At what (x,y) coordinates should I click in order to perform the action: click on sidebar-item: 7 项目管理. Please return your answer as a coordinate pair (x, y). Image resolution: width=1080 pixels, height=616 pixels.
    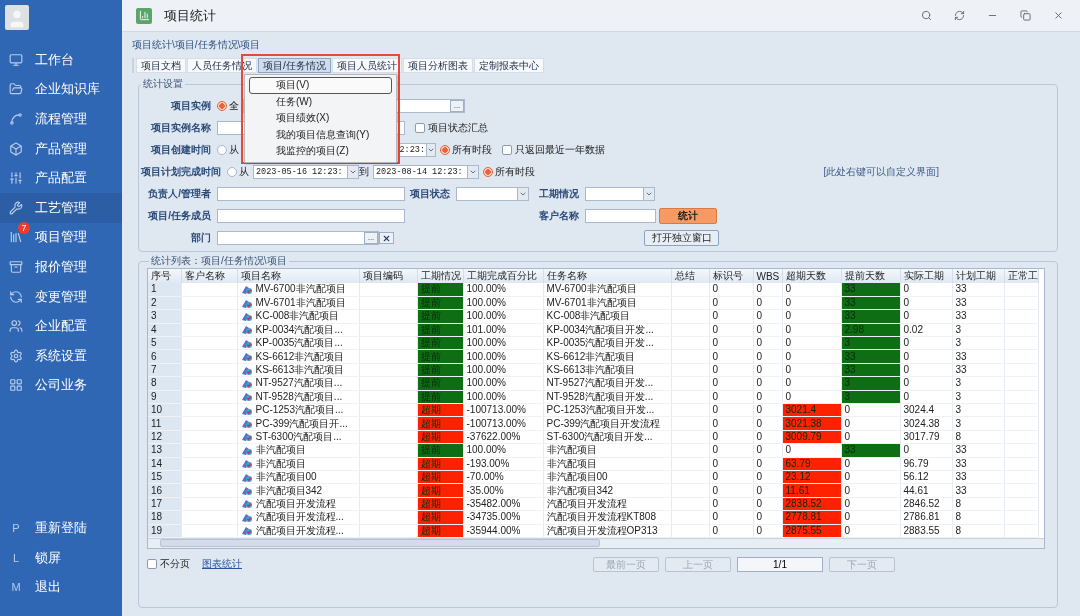
    Looking at the image, I should click on (61, 237).